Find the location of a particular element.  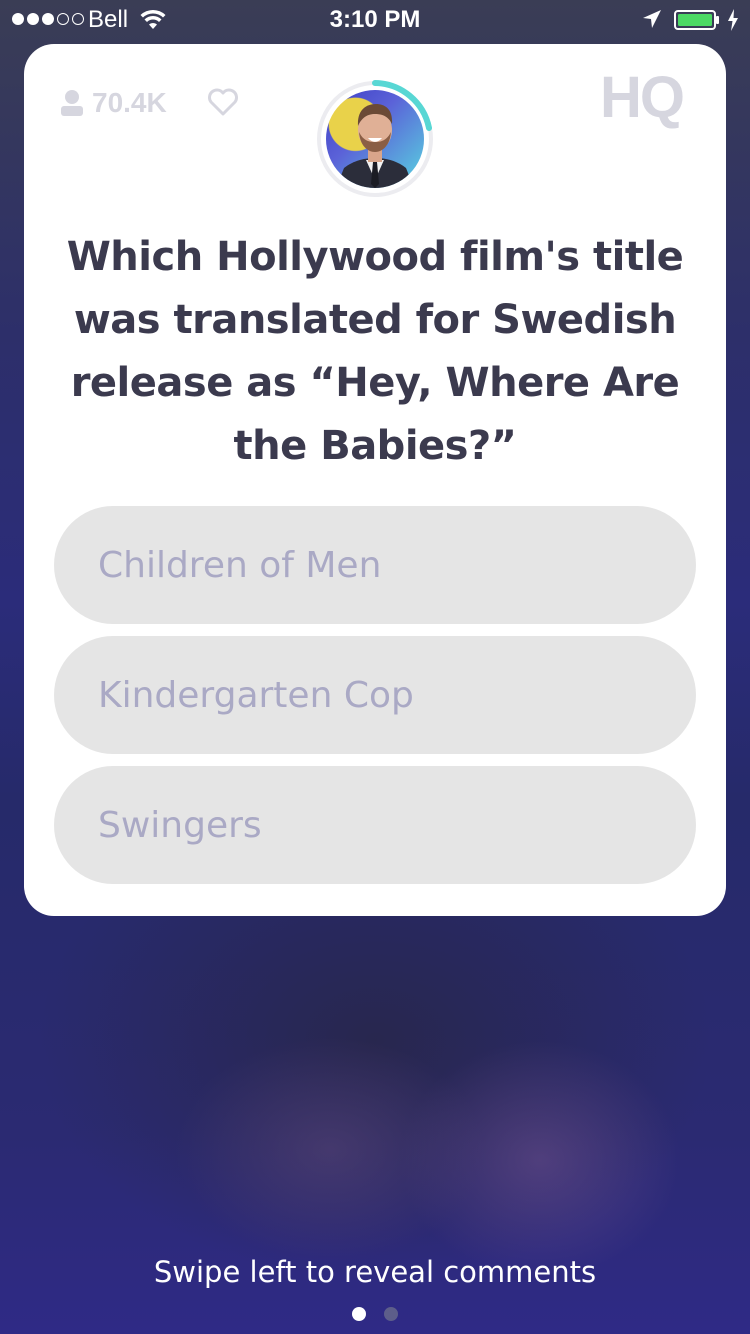

answer-option-2: Kindergarten Cop is located at coordinates (375, 695).